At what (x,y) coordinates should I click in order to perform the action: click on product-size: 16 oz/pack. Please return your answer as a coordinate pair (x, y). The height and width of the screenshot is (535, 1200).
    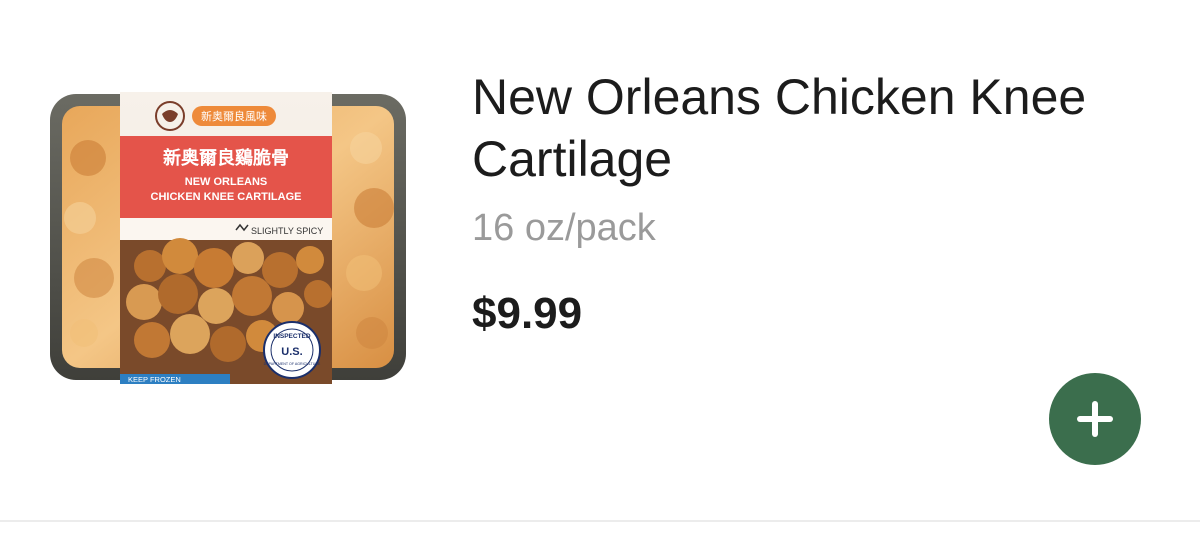
    Looking at the image, I should click on (564, 228).